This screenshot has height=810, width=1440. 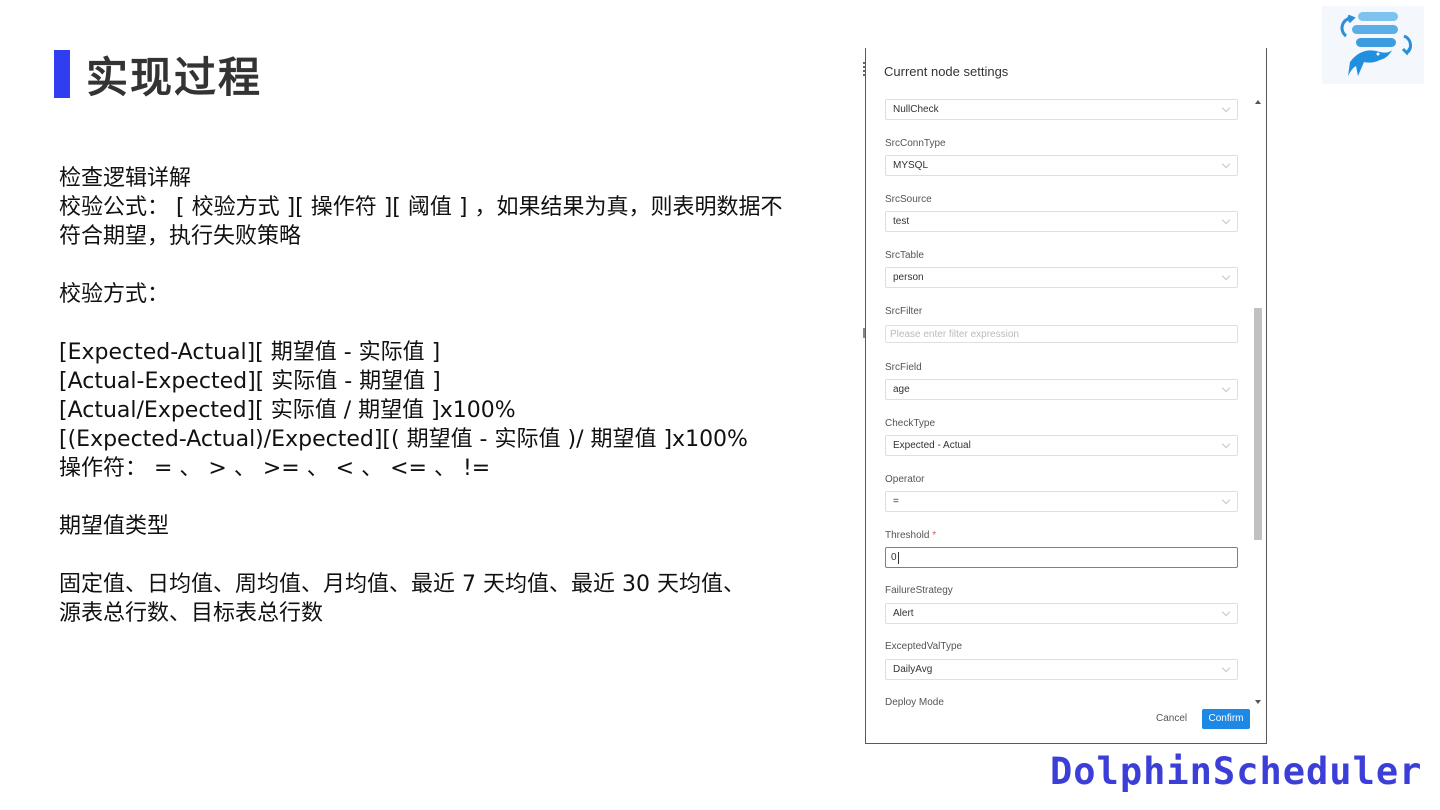 What do you see at coordinates (287, 410) in the screenshot?
I see `method-item: [Actual/Expected][ 实际值 / 期望值 ]x100%` at bounding box center [287, 410].